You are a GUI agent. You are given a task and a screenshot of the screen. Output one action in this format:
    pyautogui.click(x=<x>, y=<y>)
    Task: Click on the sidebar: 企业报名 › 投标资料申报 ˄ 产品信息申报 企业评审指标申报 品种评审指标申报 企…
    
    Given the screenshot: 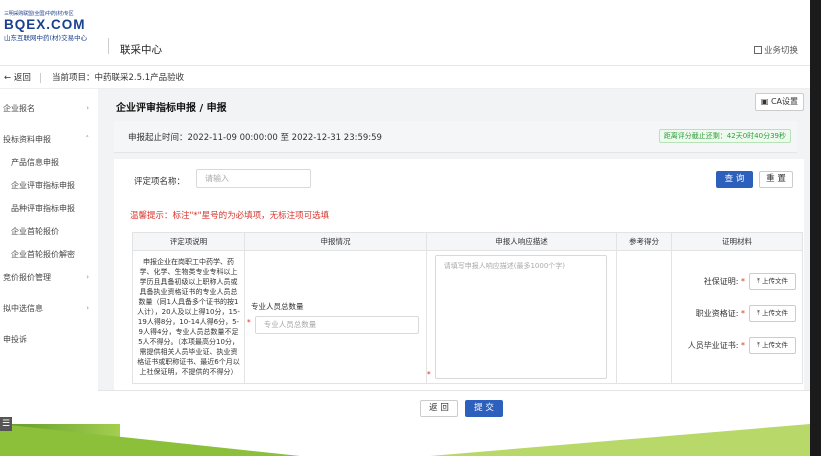 What is the action you would take?
    pyautogui.click(x=49, y=272)
    